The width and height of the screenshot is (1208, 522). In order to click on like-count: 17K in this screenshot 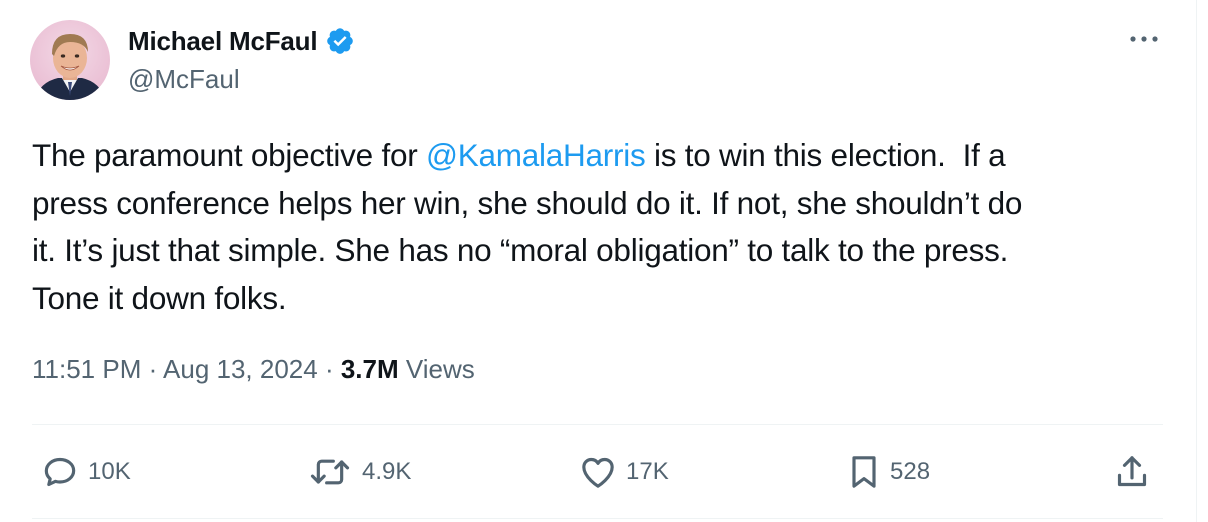, I will do `click(647, 471)`.